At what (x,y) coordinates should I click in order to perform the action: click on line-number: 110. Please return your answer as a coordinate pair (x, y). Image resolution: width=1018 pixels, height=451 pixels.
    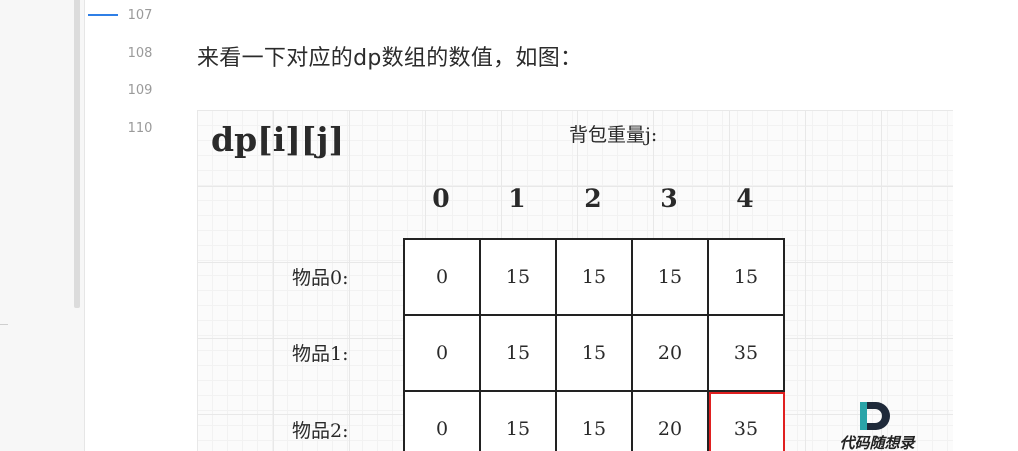
    Looking at the image, I should click on (140, 128).